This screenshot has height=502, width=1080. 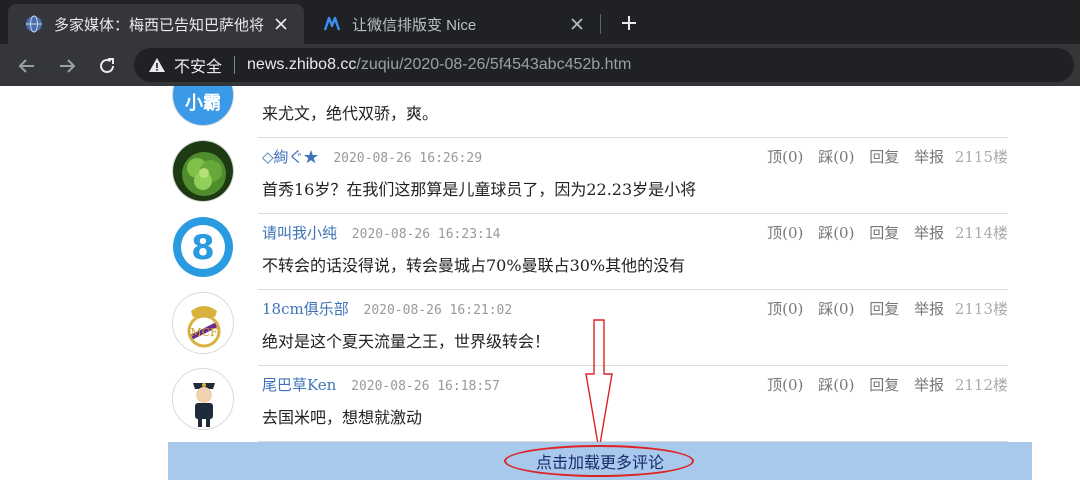 I want to click on comment-author: ◇絢ぐ★, so click(x=290, y=157).